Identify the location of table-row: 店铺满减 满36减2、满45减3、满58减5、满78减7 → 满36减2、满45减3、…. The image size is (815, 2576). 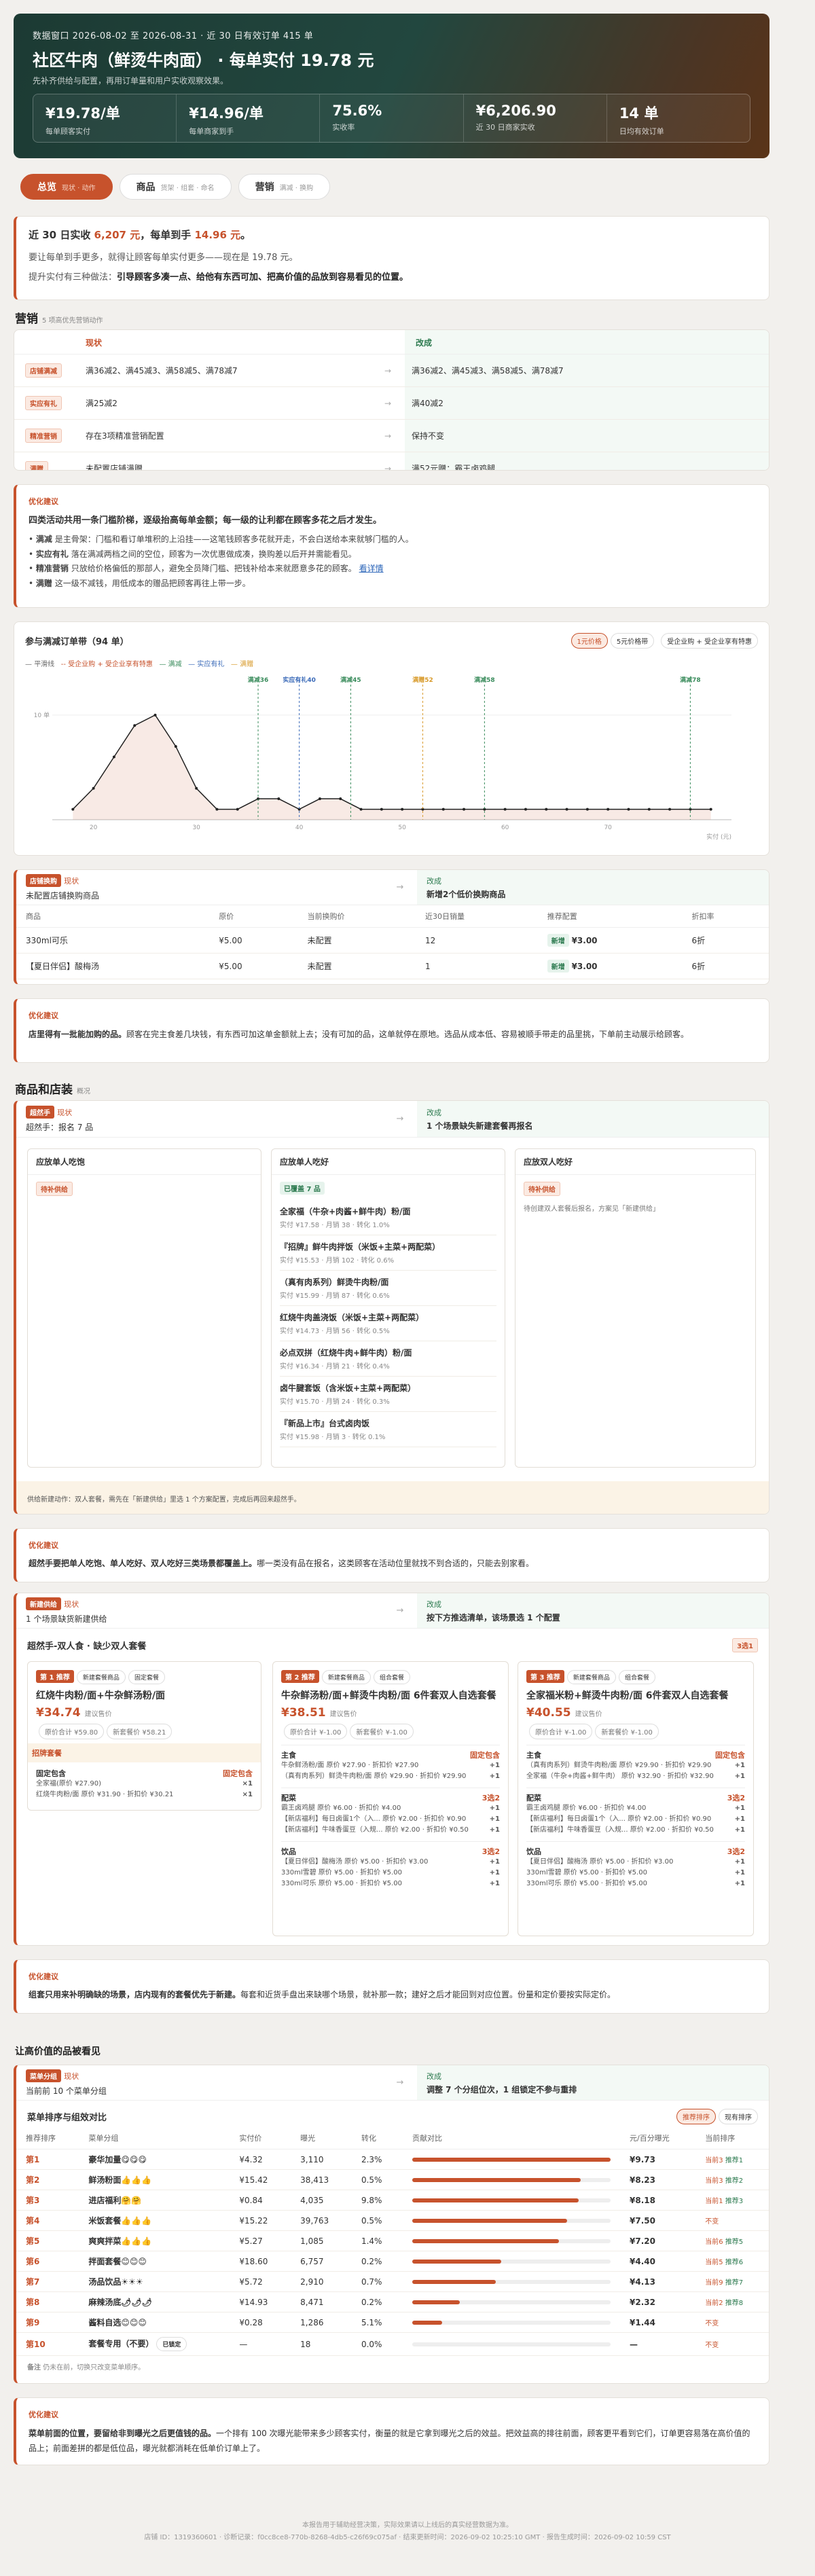
(392, 371).